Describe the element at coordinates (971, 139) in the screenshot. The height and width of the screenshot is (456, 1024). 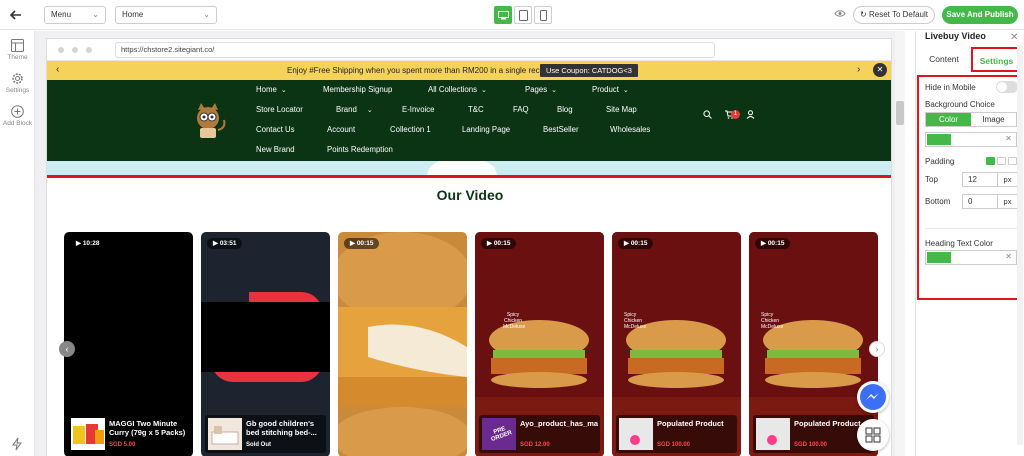
I see `bg-color-picker: ✕` at that location.